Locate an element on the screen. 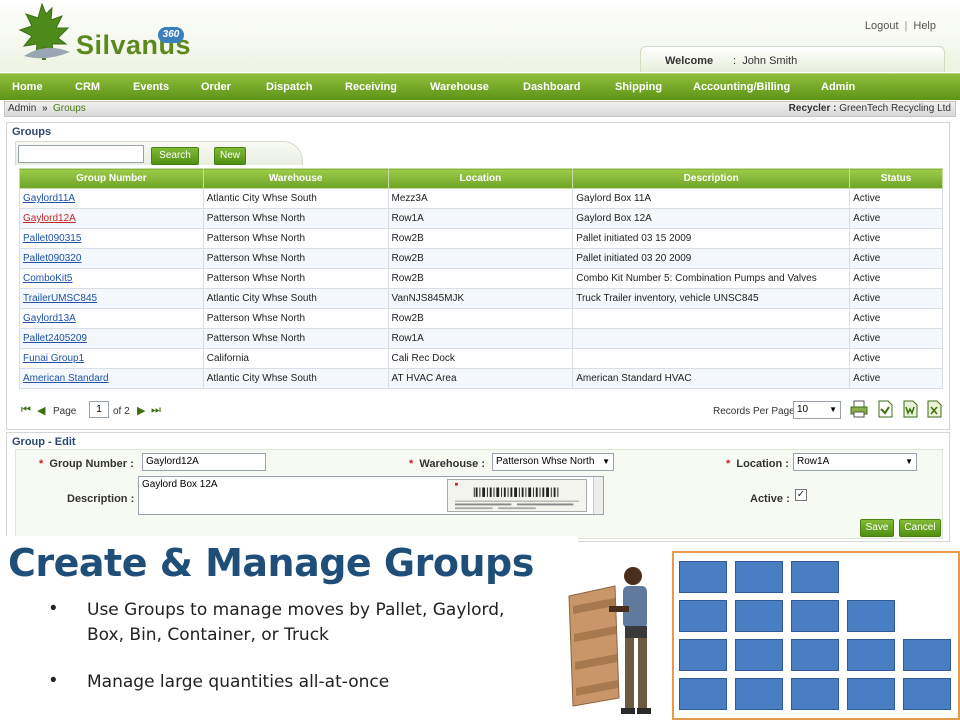 This screenshot has height=720, width=960. leaf-logo-icon is located at coordinates (44, 31).